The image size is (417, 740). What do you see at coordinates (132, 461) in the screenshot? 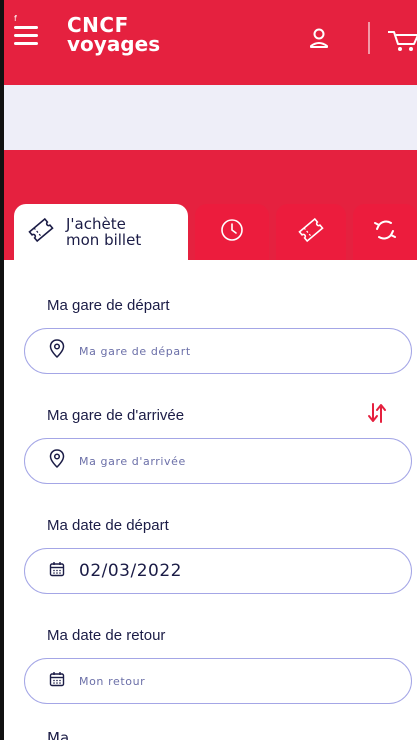
I see `arrival-station-placeholder: Ma gare d'arrivée` at bounding box center [132, 461].